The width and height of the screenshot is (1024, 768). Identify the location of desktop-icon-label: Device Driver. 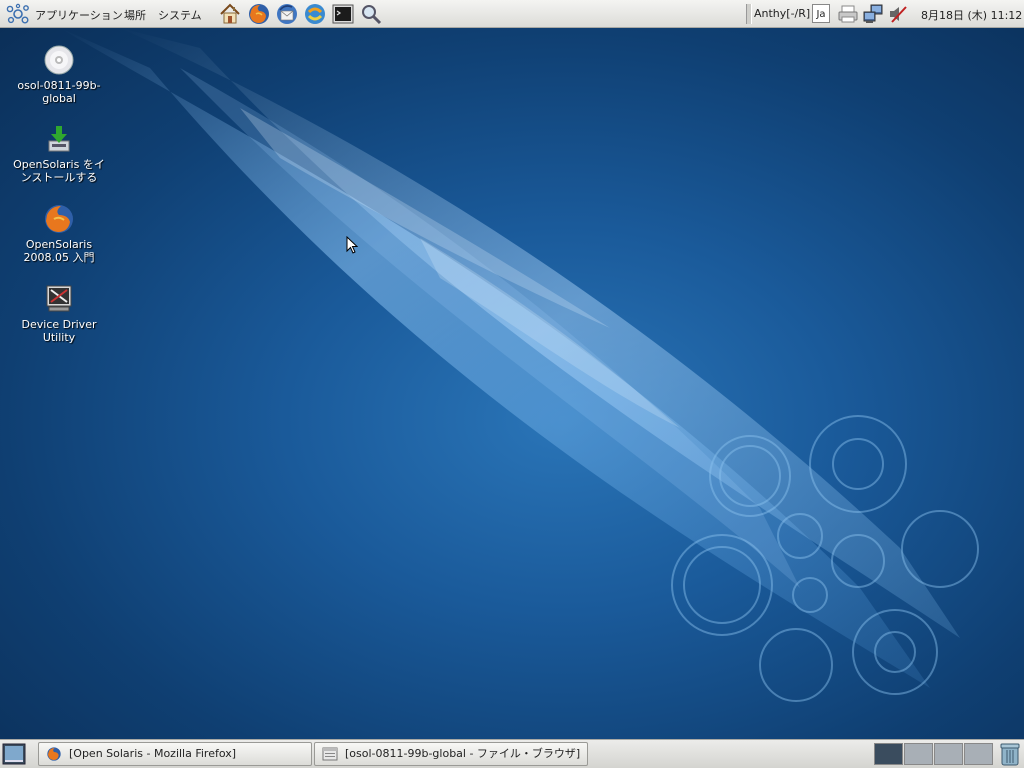
(59, 324).